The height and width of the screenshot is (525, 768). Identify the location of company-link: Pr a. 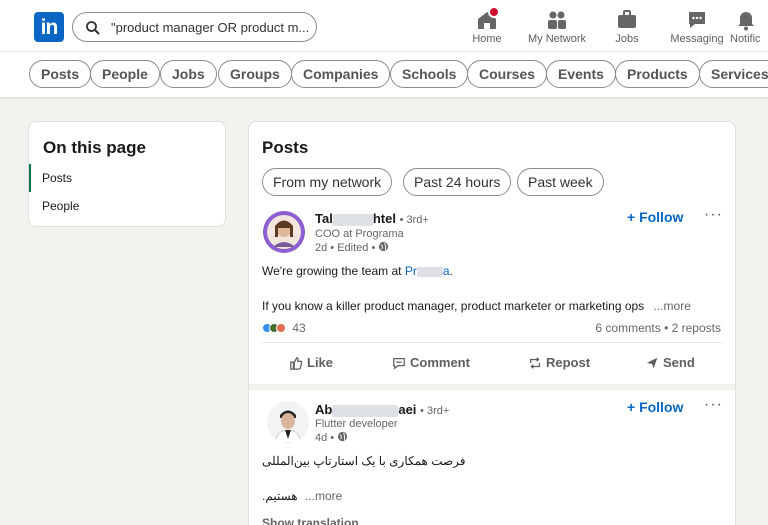
(427, 271).